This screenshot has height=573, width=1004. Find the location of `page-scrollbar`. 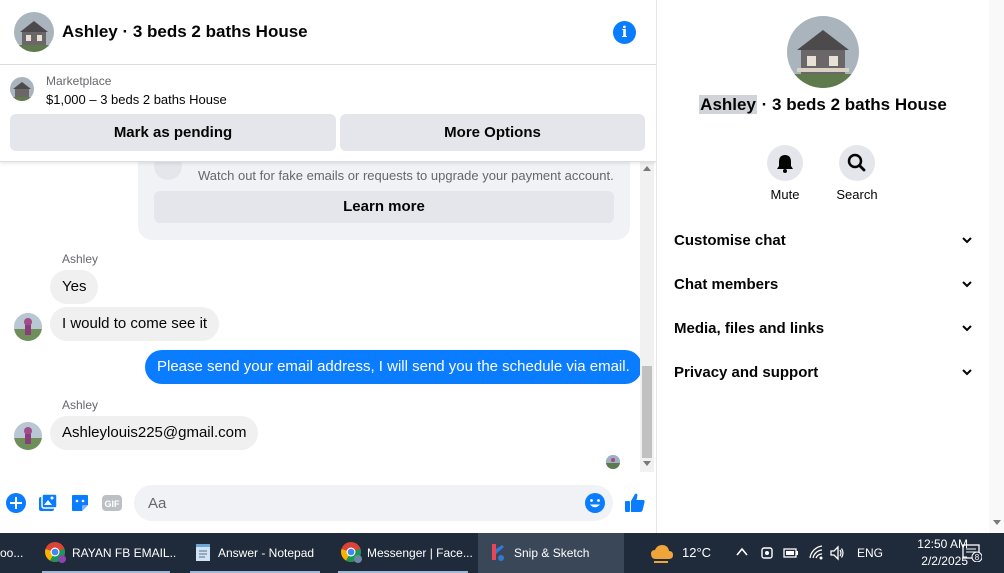

page-scrollbar is located at coordinates (996, 266).